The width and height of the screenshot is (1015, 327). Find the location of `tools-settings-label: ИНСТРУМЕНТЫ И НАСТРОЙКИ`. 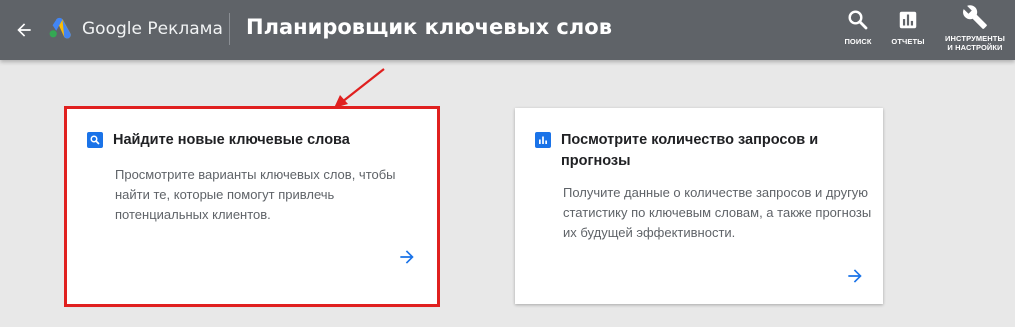

tools-settings-label: ИНСТРУМЕНТЫ И НАСТРОЙКИ is located at coordinates (975, 43).